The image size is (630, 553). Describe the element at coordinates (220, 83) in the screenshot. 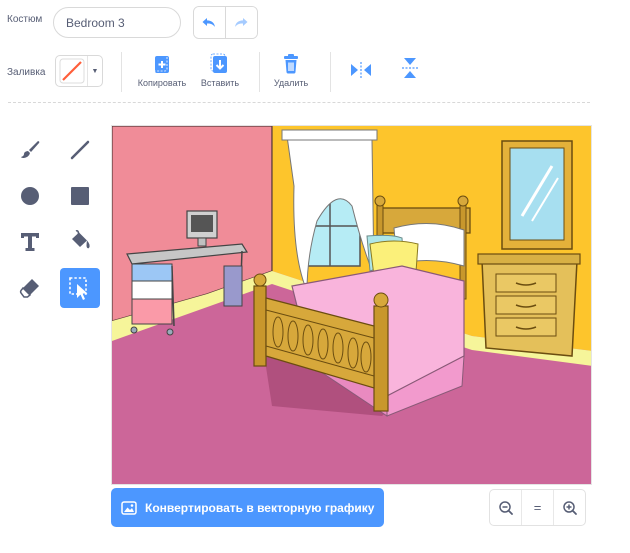

I see `paste-label: Вставить` at that location.